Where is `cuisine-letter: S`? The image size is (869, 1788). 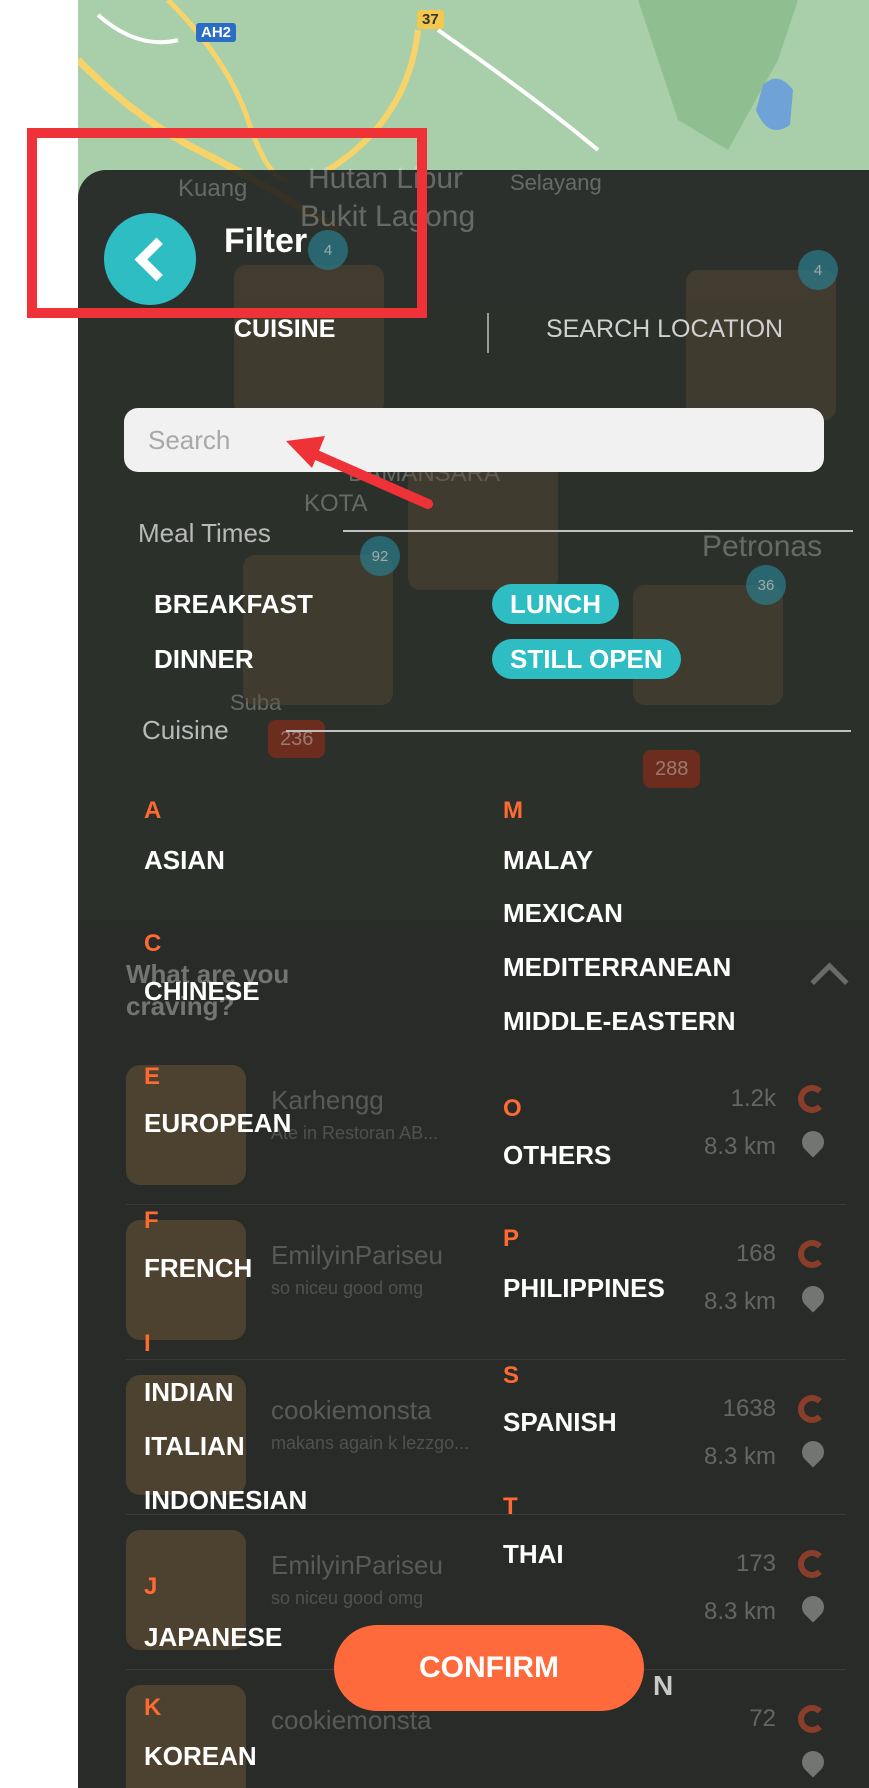
cuisine-letter: S is located at coordinates (511, 1375).